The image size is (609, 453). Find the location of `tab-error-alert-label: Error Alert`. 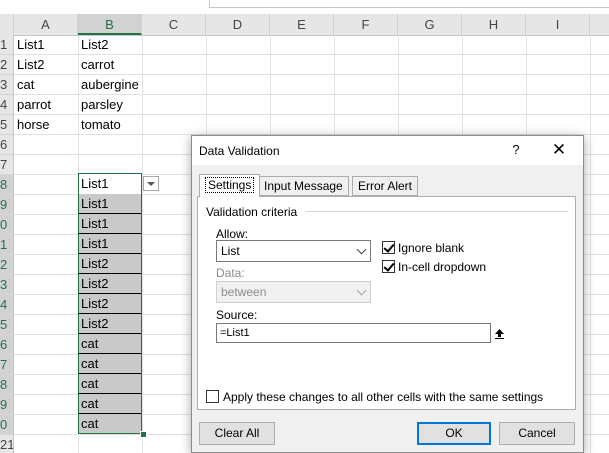

tab-error-alert-label: Error Alert is located at coordinates (385, 186).